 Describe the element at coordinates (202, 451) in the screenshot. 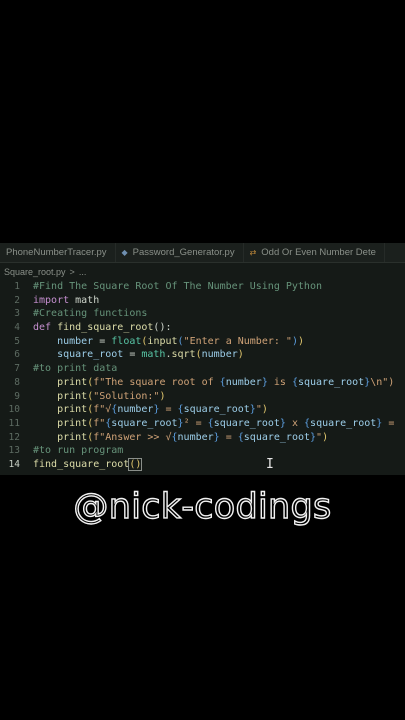

I see `code-line: 13 #to run program` at that location.